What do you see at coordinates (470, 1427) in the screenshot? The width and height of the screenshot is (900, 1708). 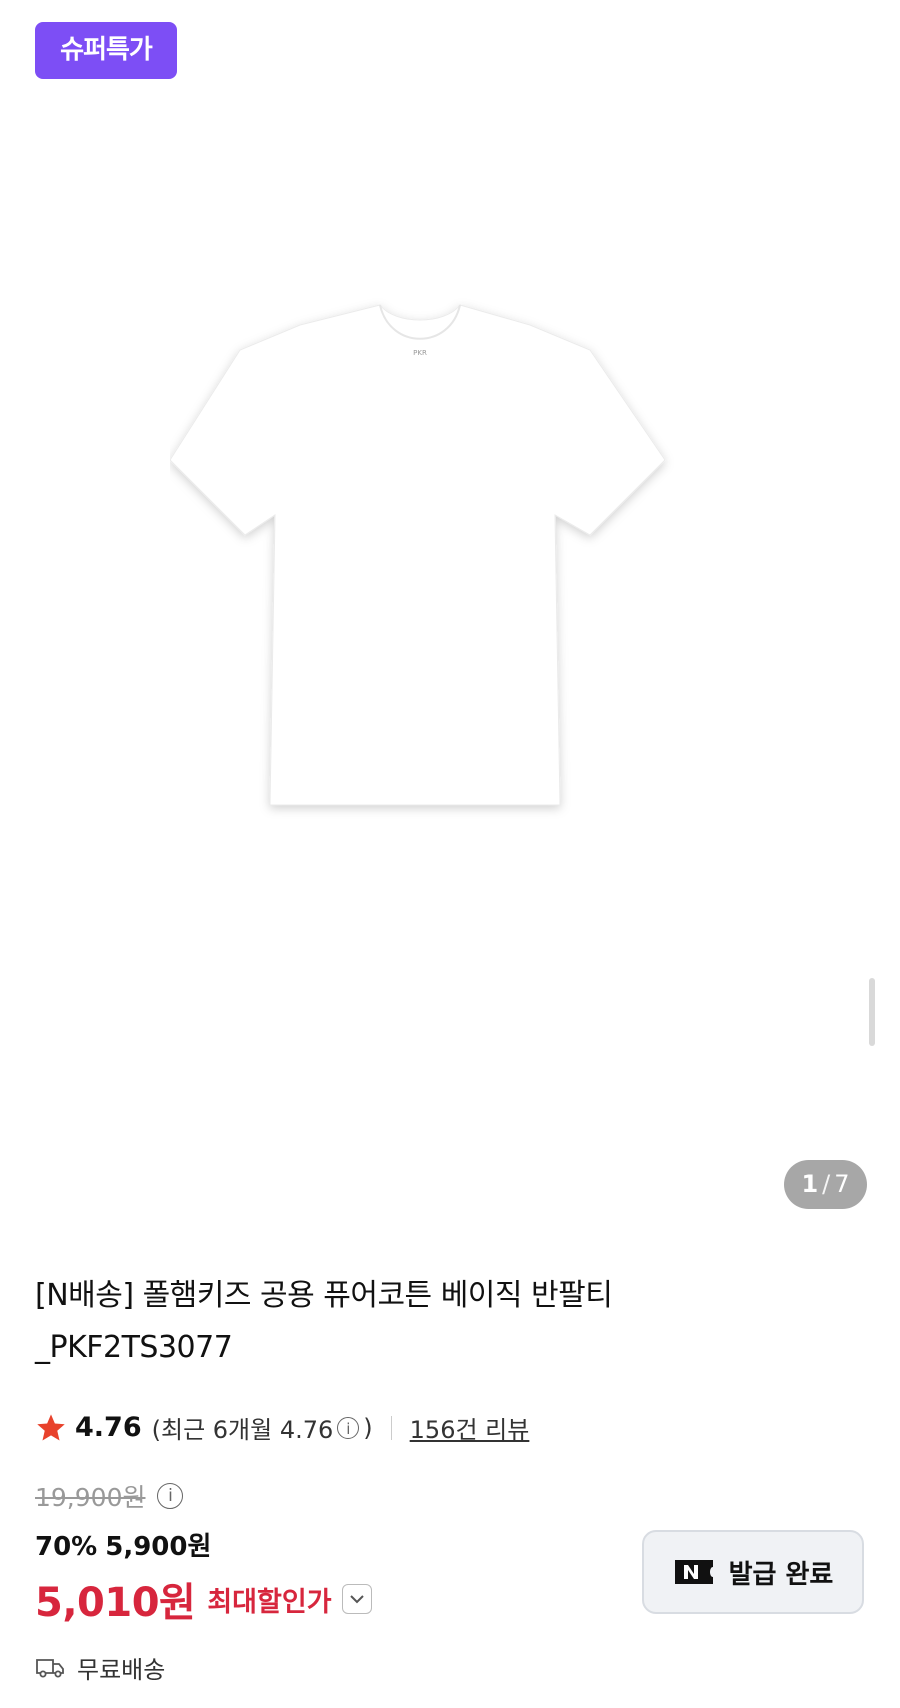 I see `review-count-link: 156건 리뷰` at bounding box center [470, 1427].